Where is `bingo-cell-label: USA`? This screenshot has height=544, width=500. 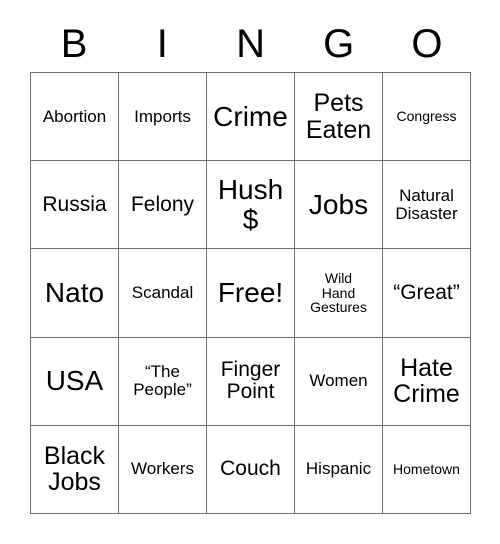 bingo-cell-label: USA is located at coordinates (74, 381).